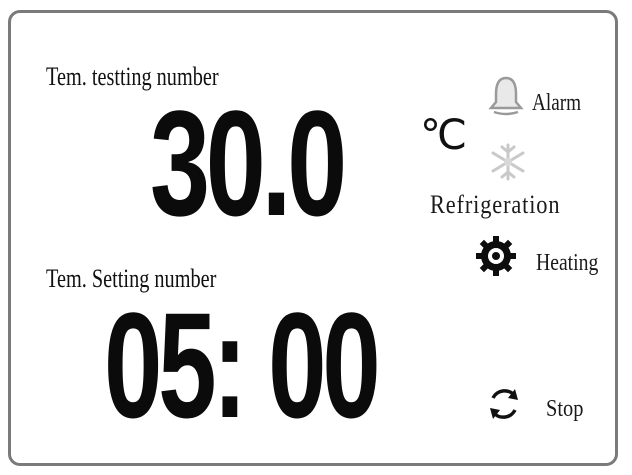  I want to click on snowflake-icon, so click(508, 162).